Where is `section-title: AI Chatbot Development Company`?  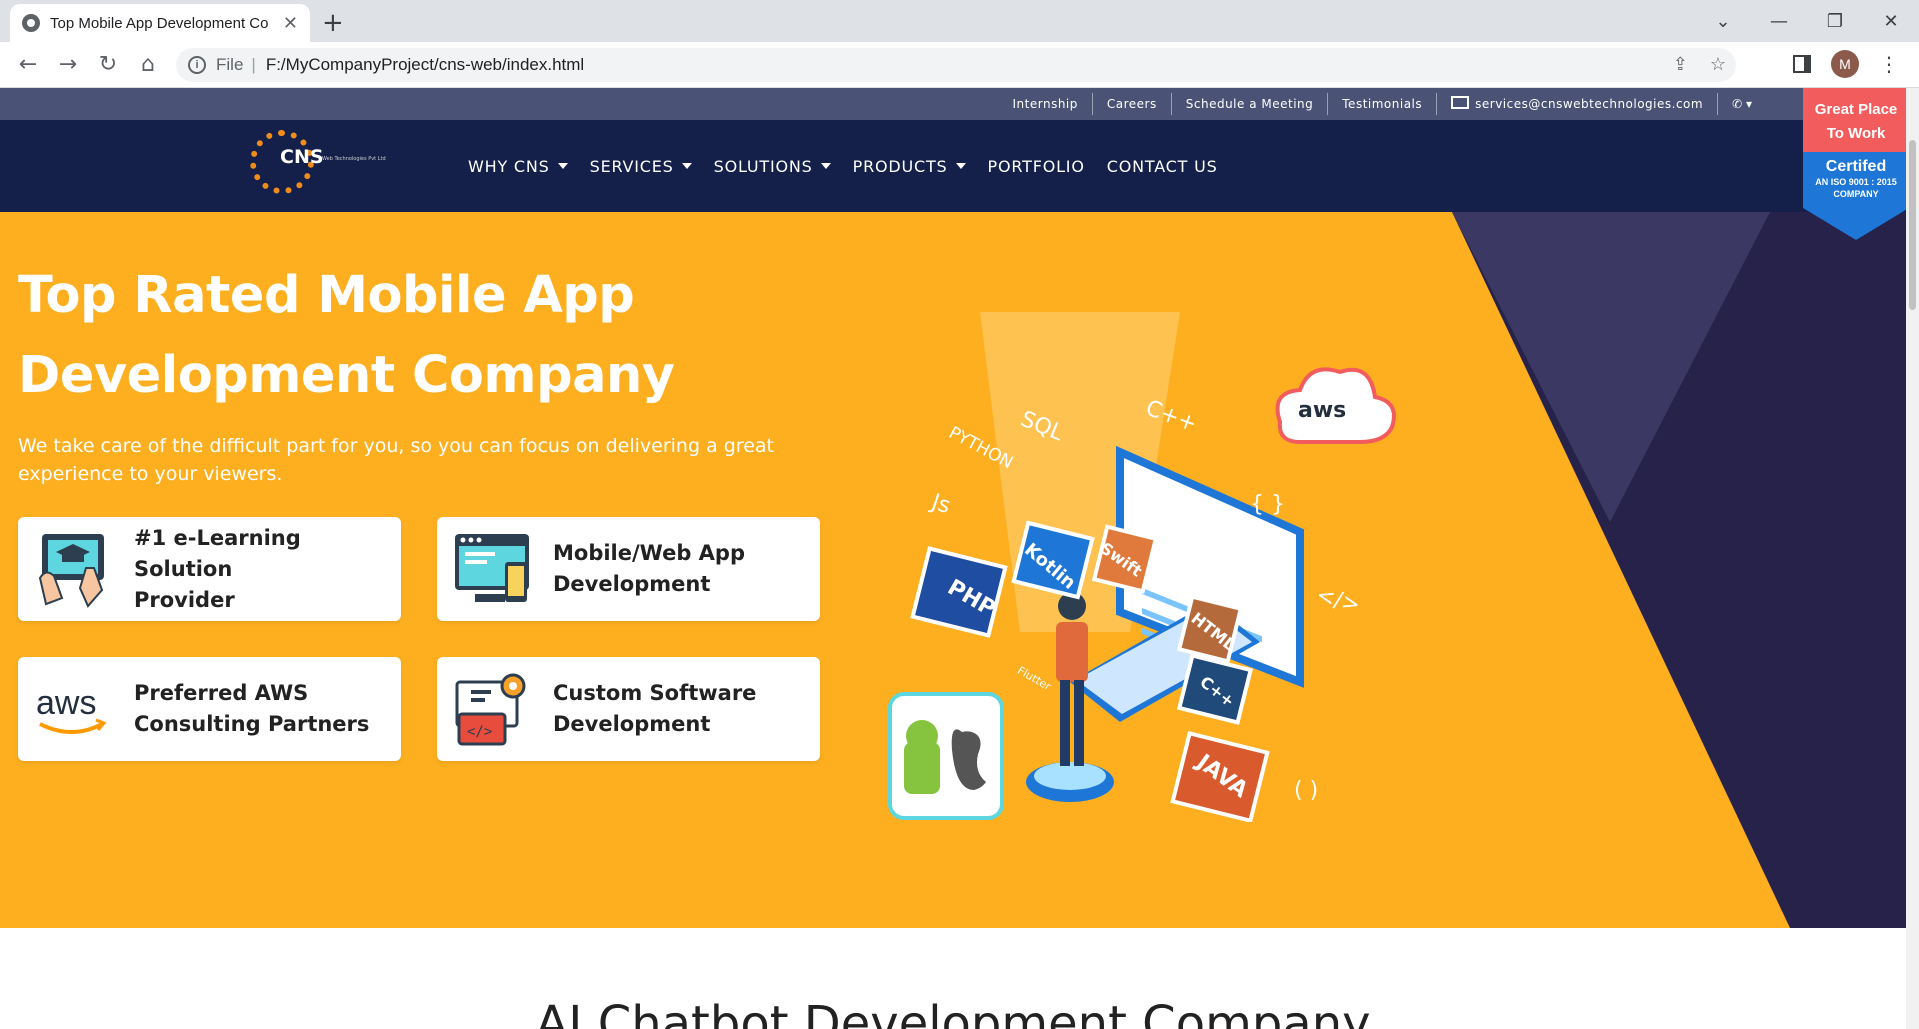 section-title: AI Chatbot Development Company is located at coordinates (953, 1012).